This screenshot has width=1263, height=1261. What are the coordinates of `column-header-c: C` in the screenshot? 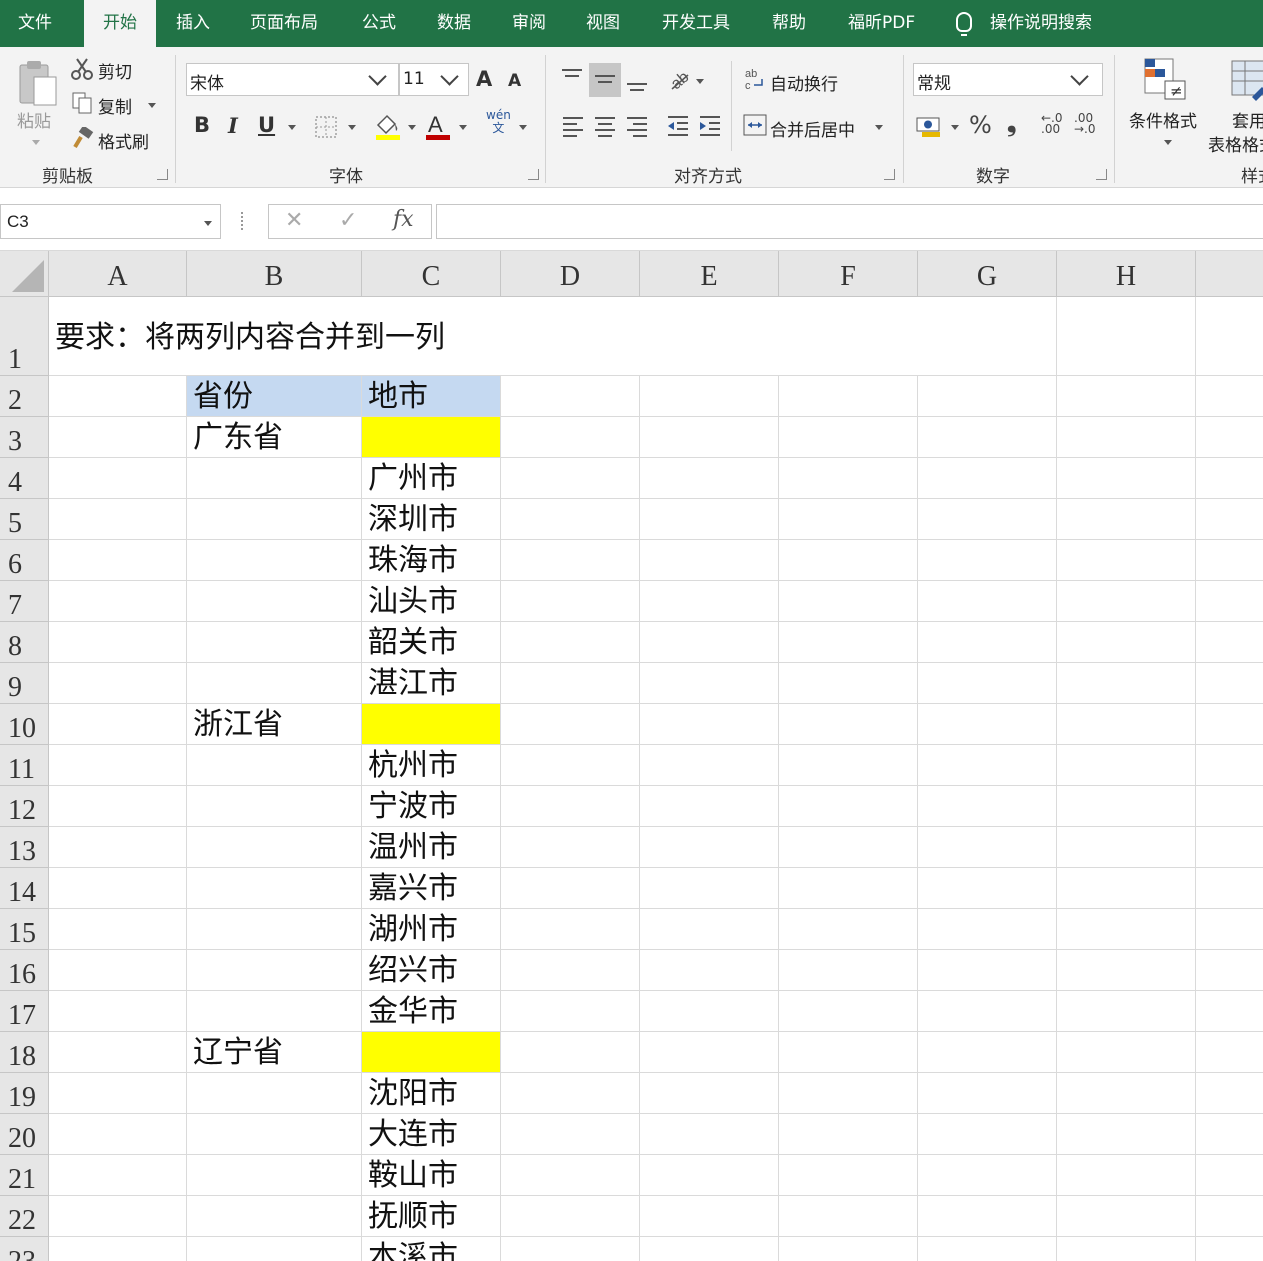 It's located at (431, 274).